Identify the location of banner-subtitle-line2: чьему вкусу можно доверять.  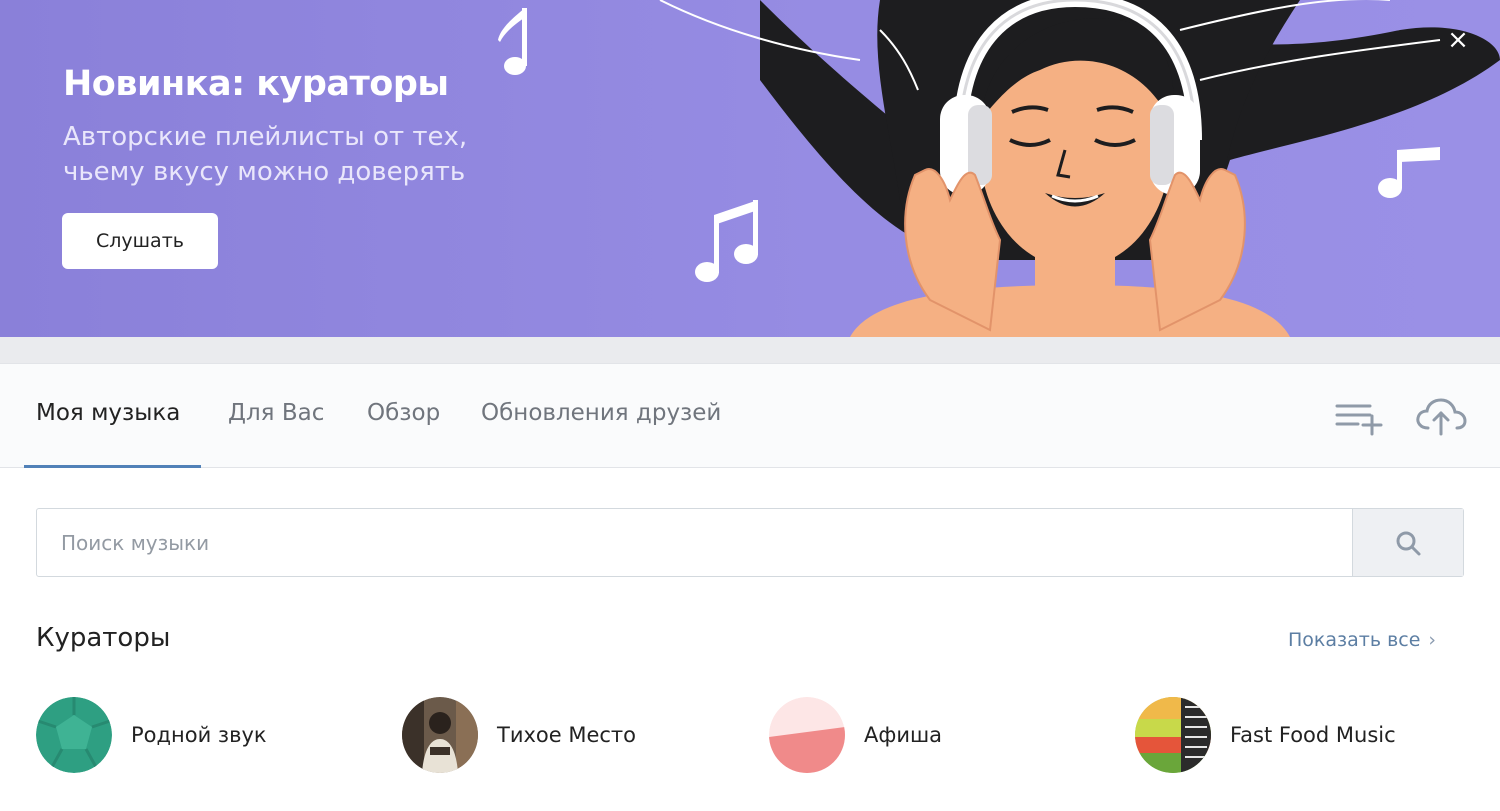
(264, 172).